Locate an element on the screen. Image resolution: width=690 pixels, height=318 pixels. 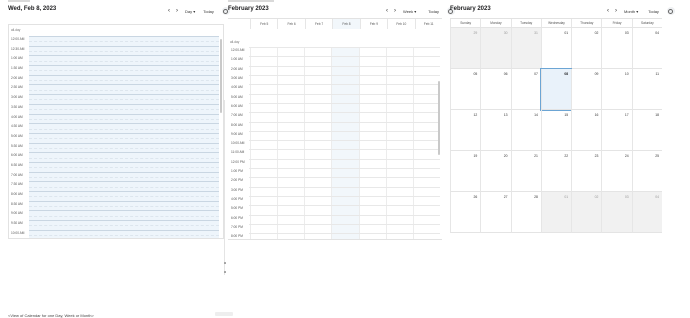
day-cell: 09 is located at coordinates (586, 89).